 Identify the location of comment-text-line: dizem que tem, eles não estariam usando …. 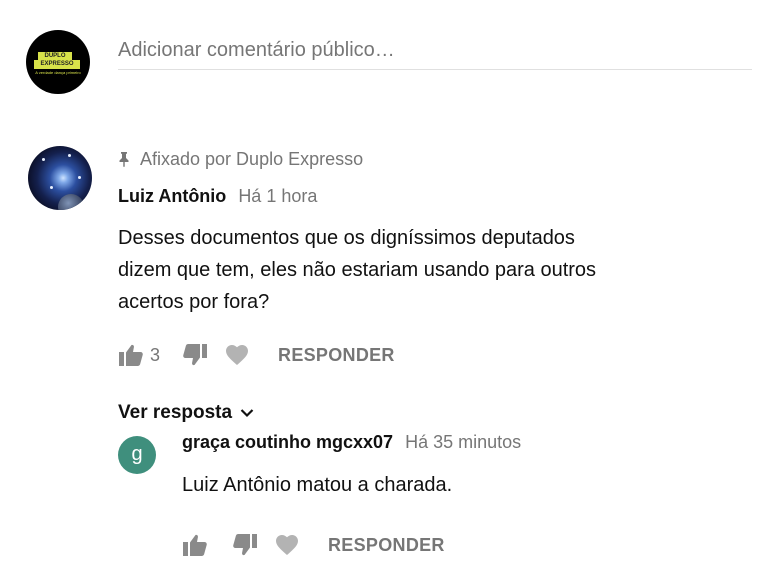
(357, 270).